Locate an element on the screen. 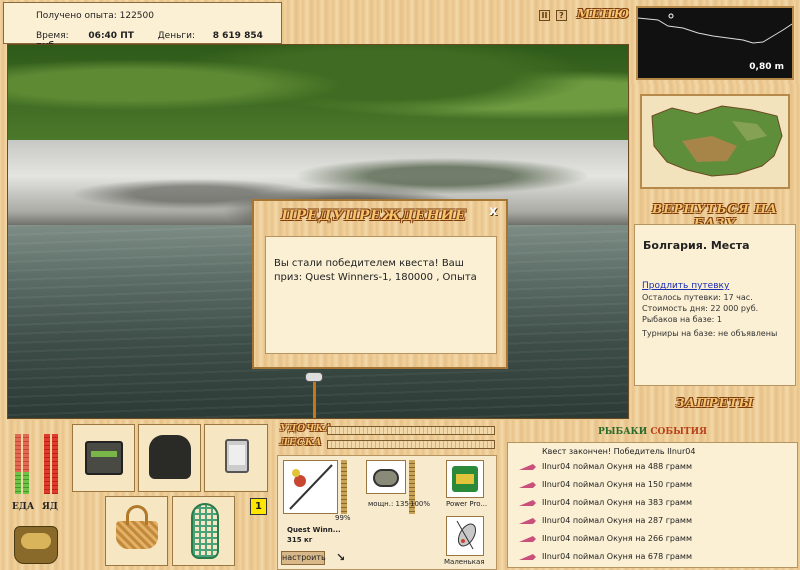  lure-slot is located at coordinates (465, 536).